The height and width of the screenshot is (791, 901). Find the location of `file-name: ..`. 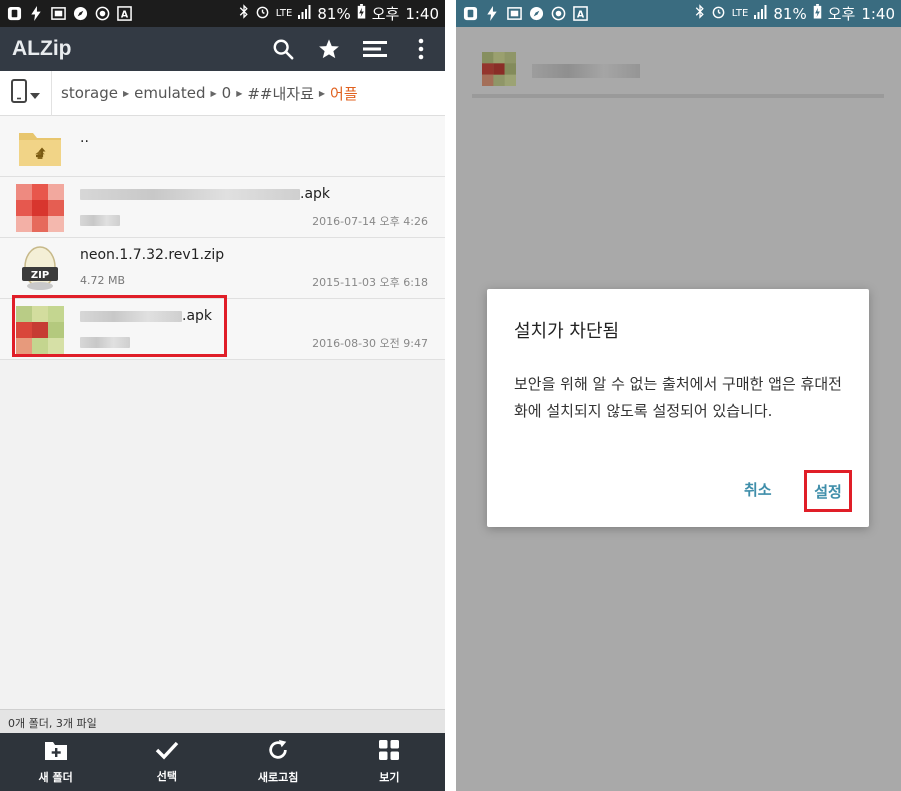

file-name: .. is located at coordinates (84, 138).